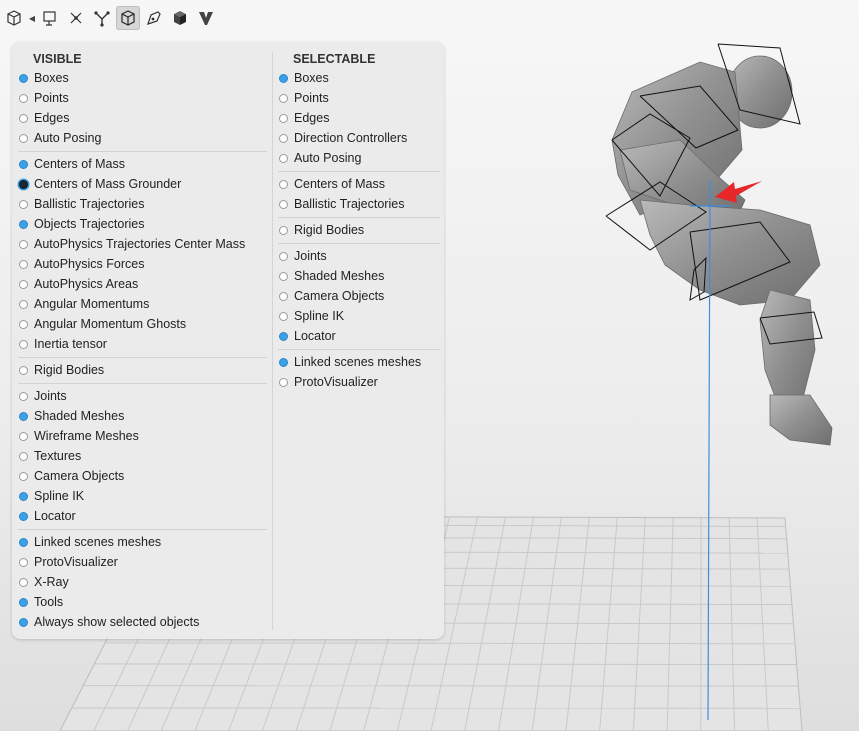  What do you see at coordinates (142, 98) in the screenshot?
I see `visible-option-points: Points` at bounding box center [142, 98].